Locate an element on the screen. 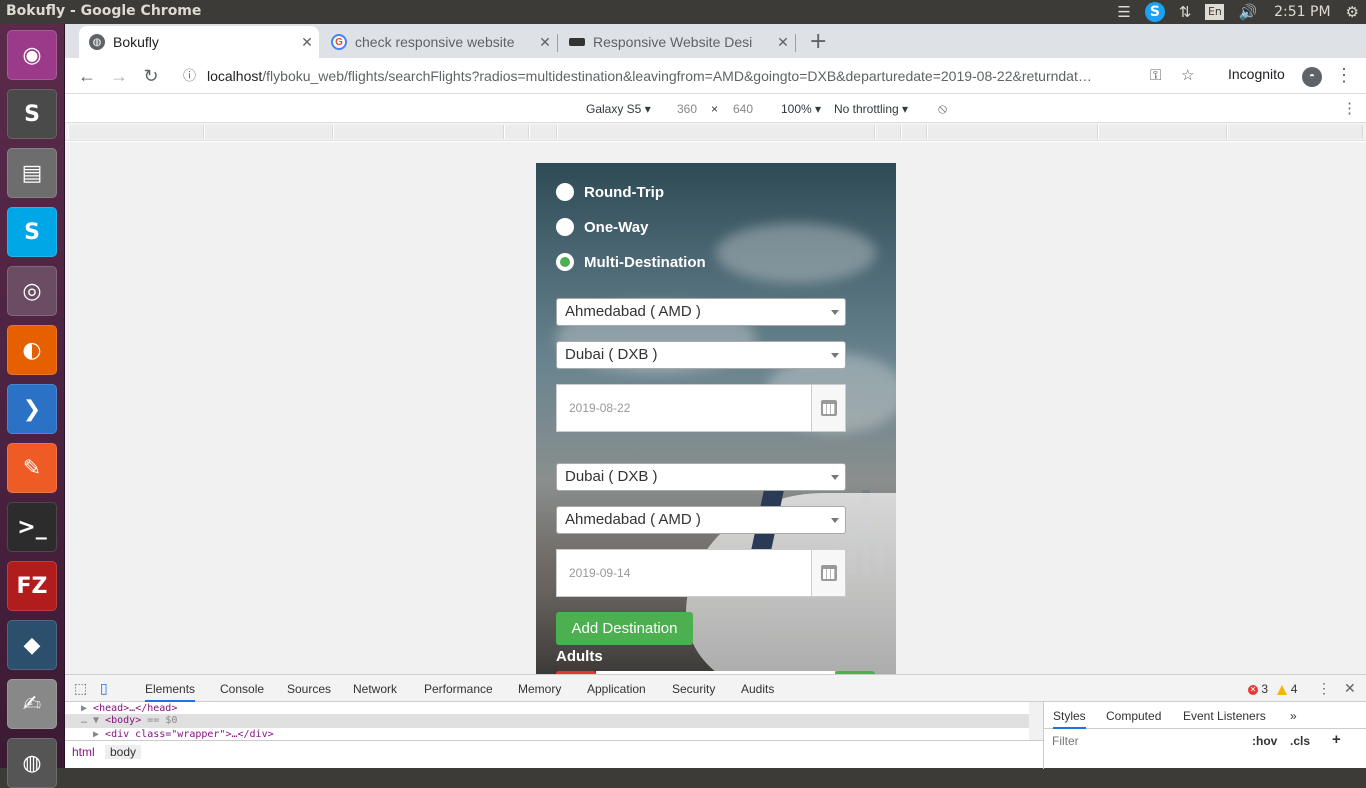 Image resolution: width=1366 pixels, height=788 pixels. text-editor-icon: ✍ is located at coordinates (32, 704).